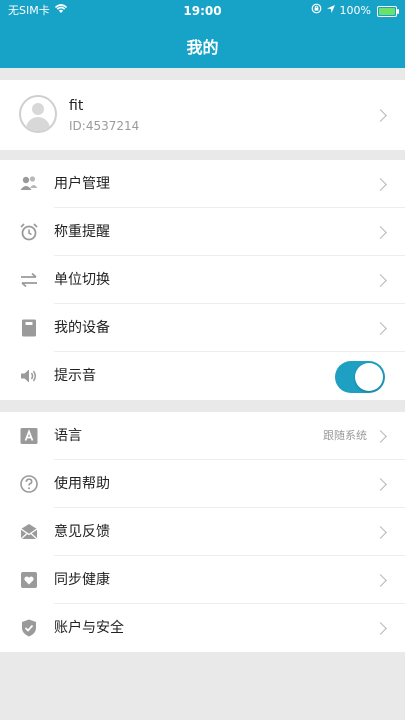 The width and height of the screenshot is (405, 720). What do you see at coordinates (82, 328) in the screenshot?
I see `menu-item-label: 我的设备` at bounding box center [82, 328].